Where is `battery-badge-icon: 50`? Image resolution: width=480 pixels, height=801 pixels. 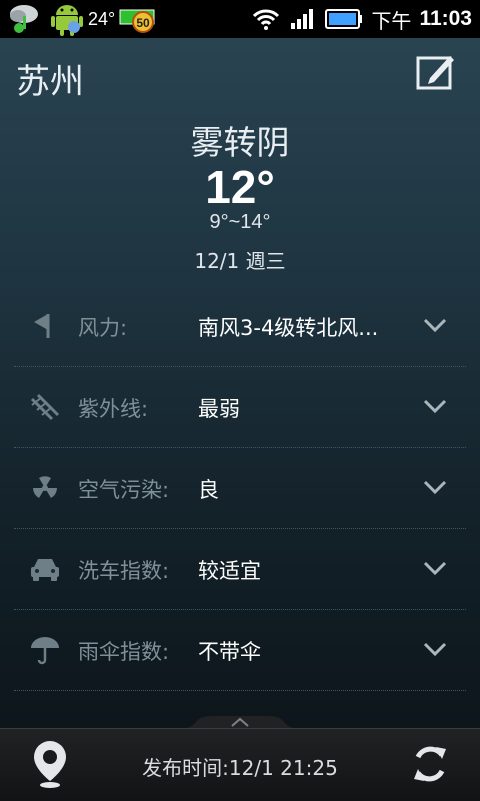 battery-badge-icon: 50 is located at coordinates (137, 21).